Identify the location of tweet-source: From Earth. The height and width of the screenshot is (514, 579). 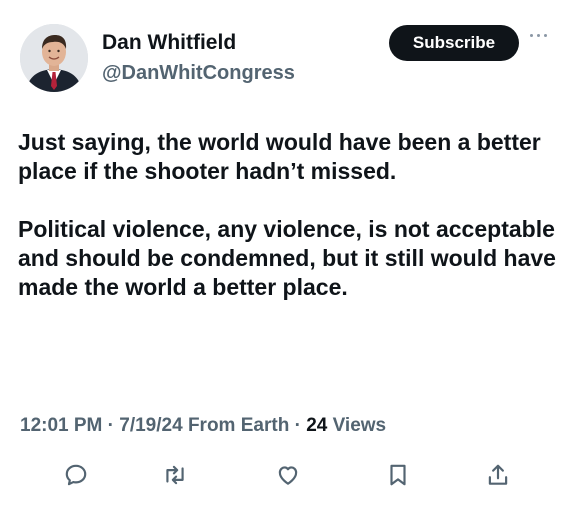
(236, 425).